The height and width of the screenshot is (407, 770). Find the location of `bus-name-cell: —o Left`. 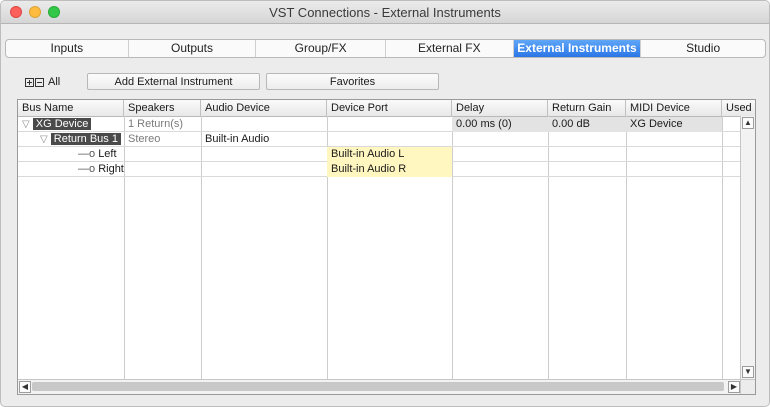

bus-name-cell: —o Left is located at coordinates (71, 154).